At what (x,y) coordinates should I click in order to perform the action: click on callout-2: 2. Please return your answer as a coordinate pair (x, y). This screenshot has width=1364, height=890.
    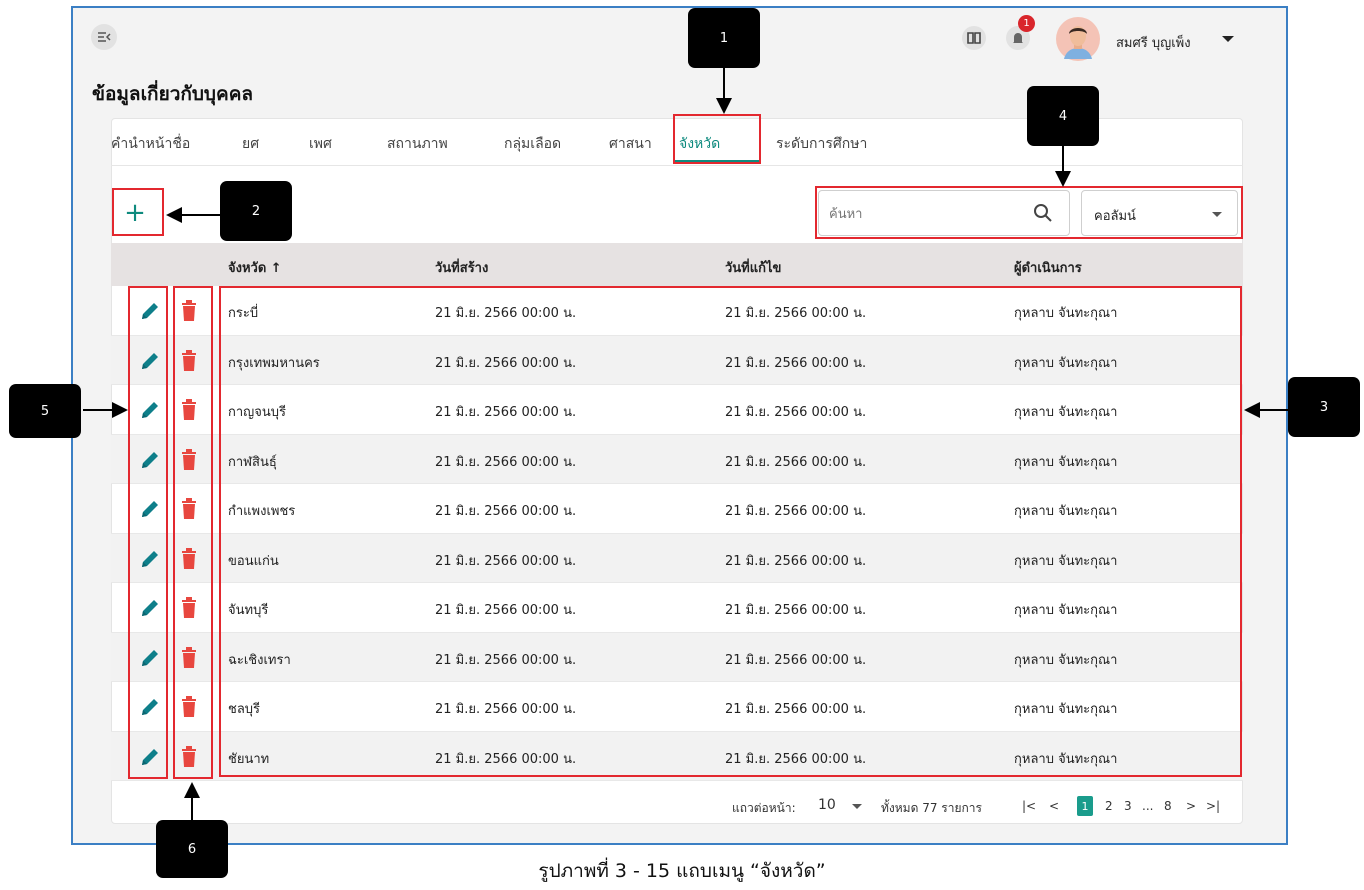
    Looking at the image, I should click on (256, 211).